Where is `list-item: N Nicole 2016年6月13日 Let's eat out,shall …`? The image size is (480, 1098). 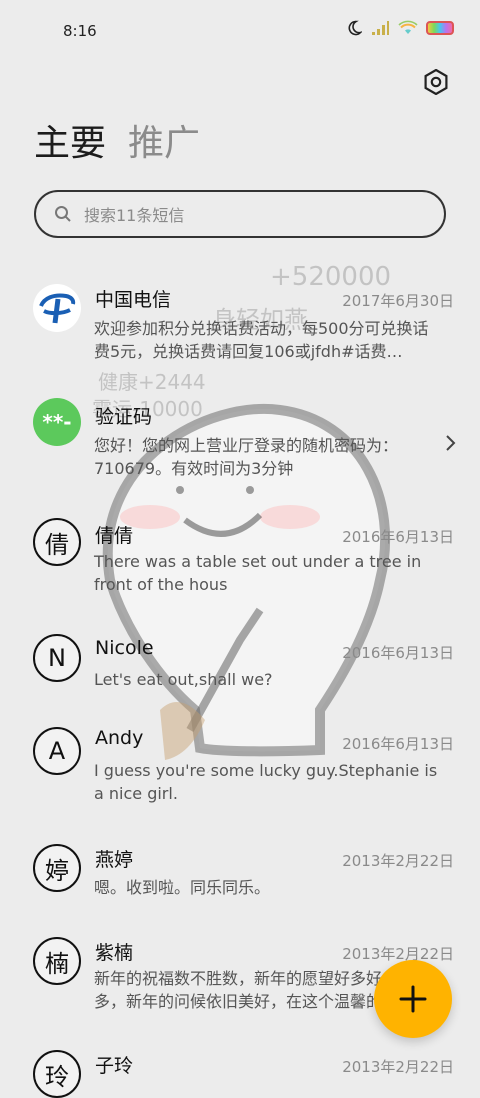
list-item: N Nicole 2016年6月13日 Let's eat out,shall … is located at coordinates (240, 672).